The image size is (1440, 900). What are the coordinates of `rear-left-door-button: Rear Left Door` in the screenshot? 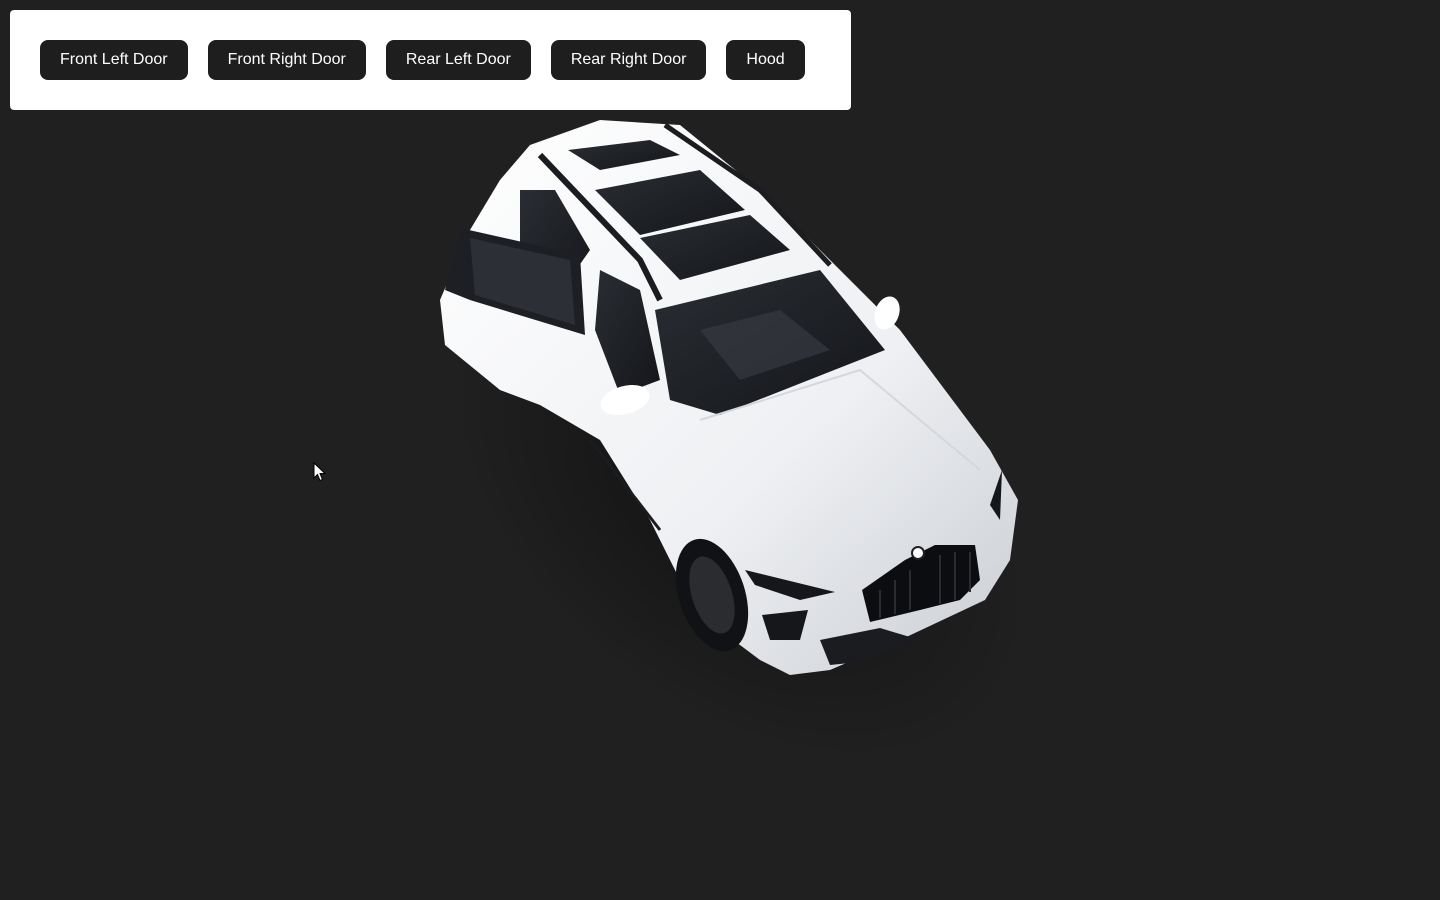 It's located at (458, 60).